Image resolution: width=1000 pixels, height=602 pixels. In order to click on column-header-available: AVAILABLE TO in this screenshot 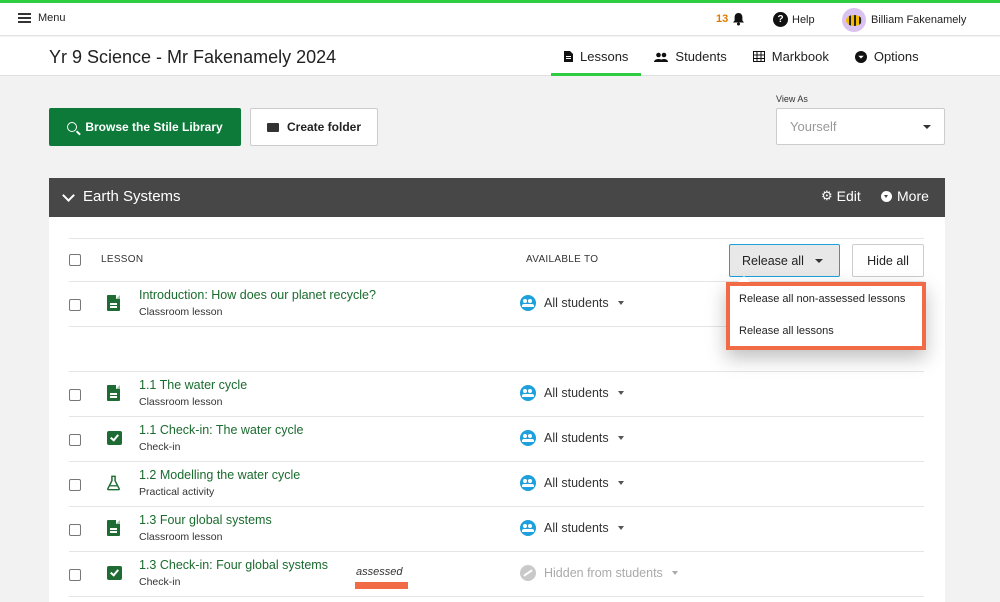, I will do `click(562, 259)`.